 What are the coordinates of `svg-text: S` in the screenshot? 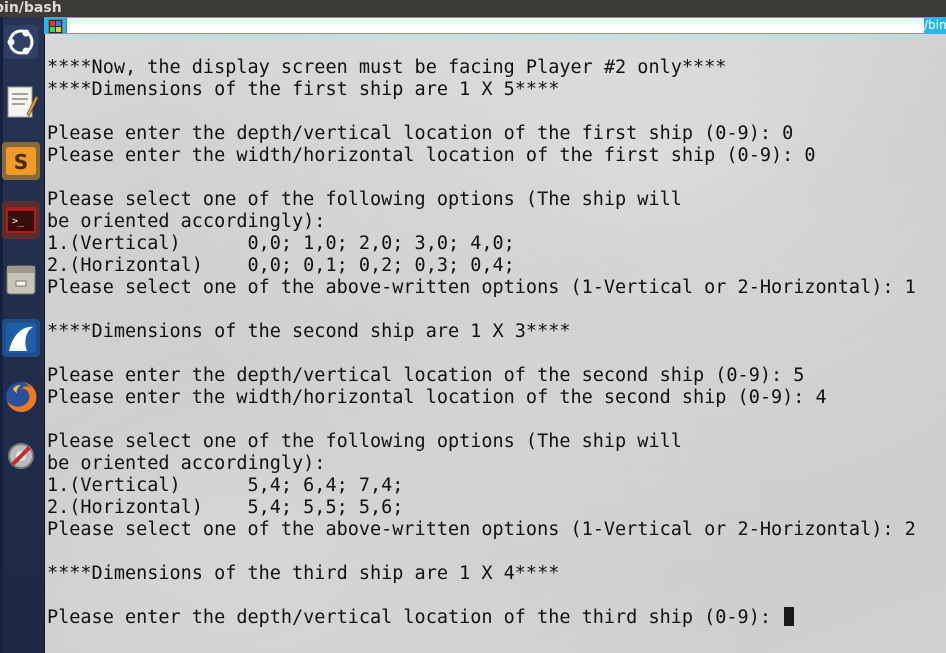 It's located at (21, 162).